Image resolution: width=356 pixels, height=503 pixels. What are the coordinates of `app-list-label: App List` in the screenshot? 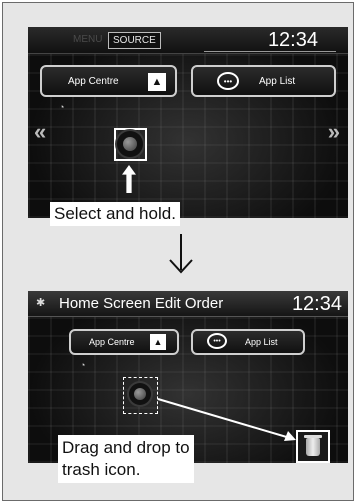 It's located at (277, 81).